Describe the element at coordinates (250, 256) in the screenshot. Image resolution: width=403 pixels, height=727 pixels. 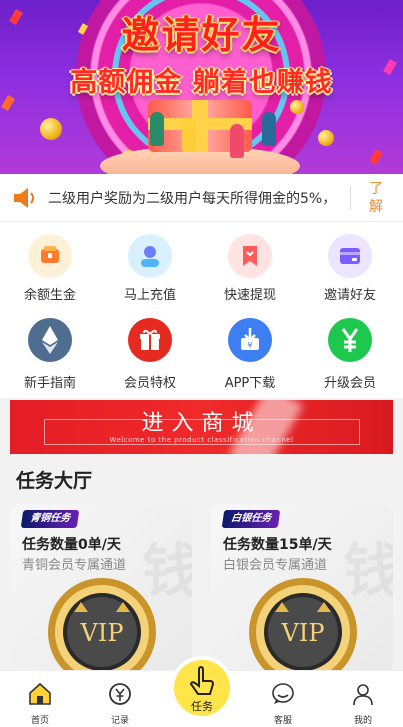
I see `bookmark-icon` at that location.